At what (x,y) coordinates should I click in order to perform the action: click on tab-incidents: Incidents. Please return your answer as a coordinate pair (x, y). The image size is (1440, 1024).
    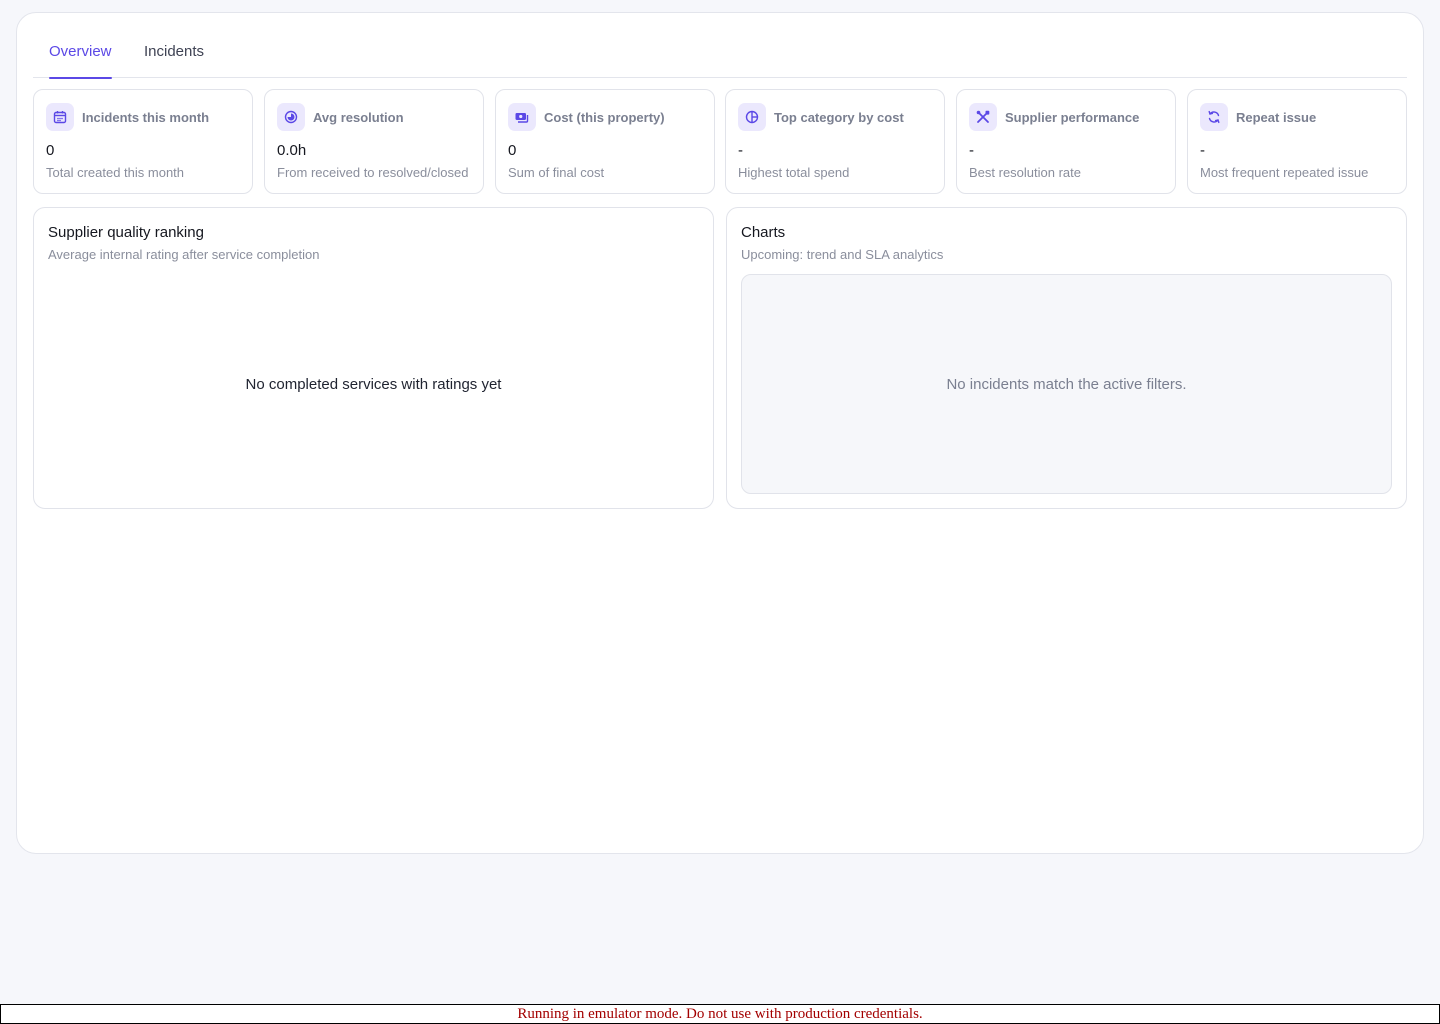
    Looking at the image, I should click on (174, 60).